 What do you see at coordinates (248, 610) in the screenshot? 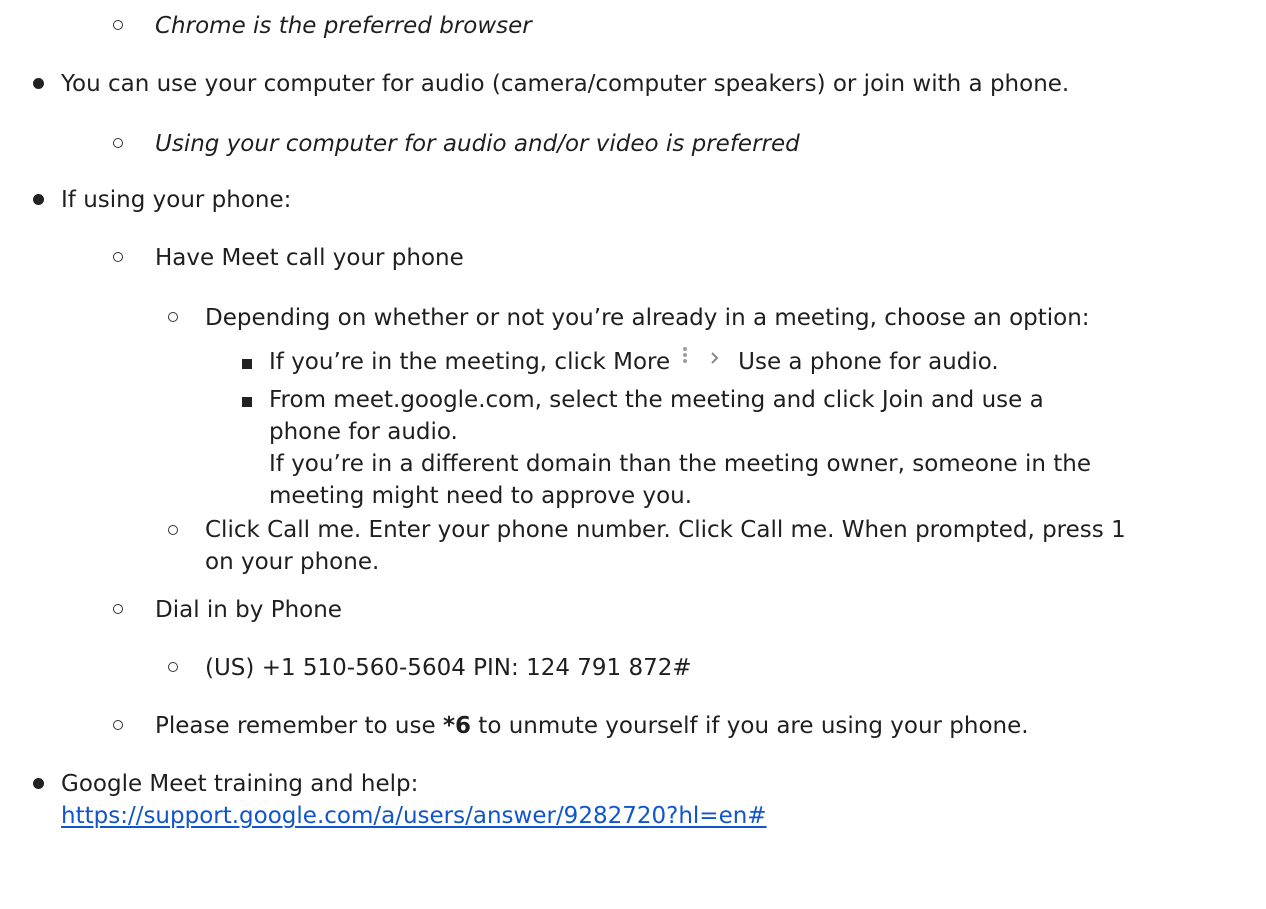
I see `text-dial-in: Dial in by Phone` at bounding box center [248, 610].